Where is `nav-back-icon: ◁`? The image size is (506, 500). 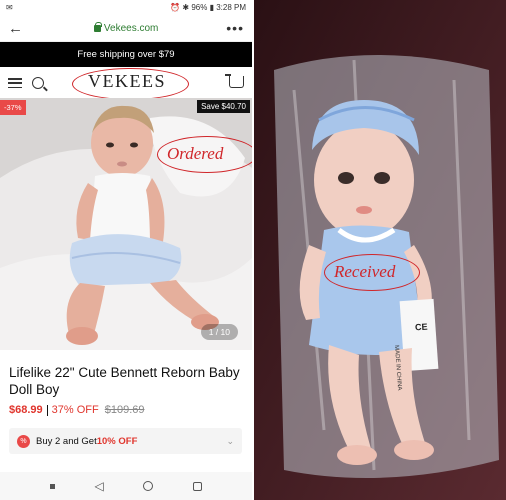
nav-back-icon: ◁ is located at coordinates (99, 486).